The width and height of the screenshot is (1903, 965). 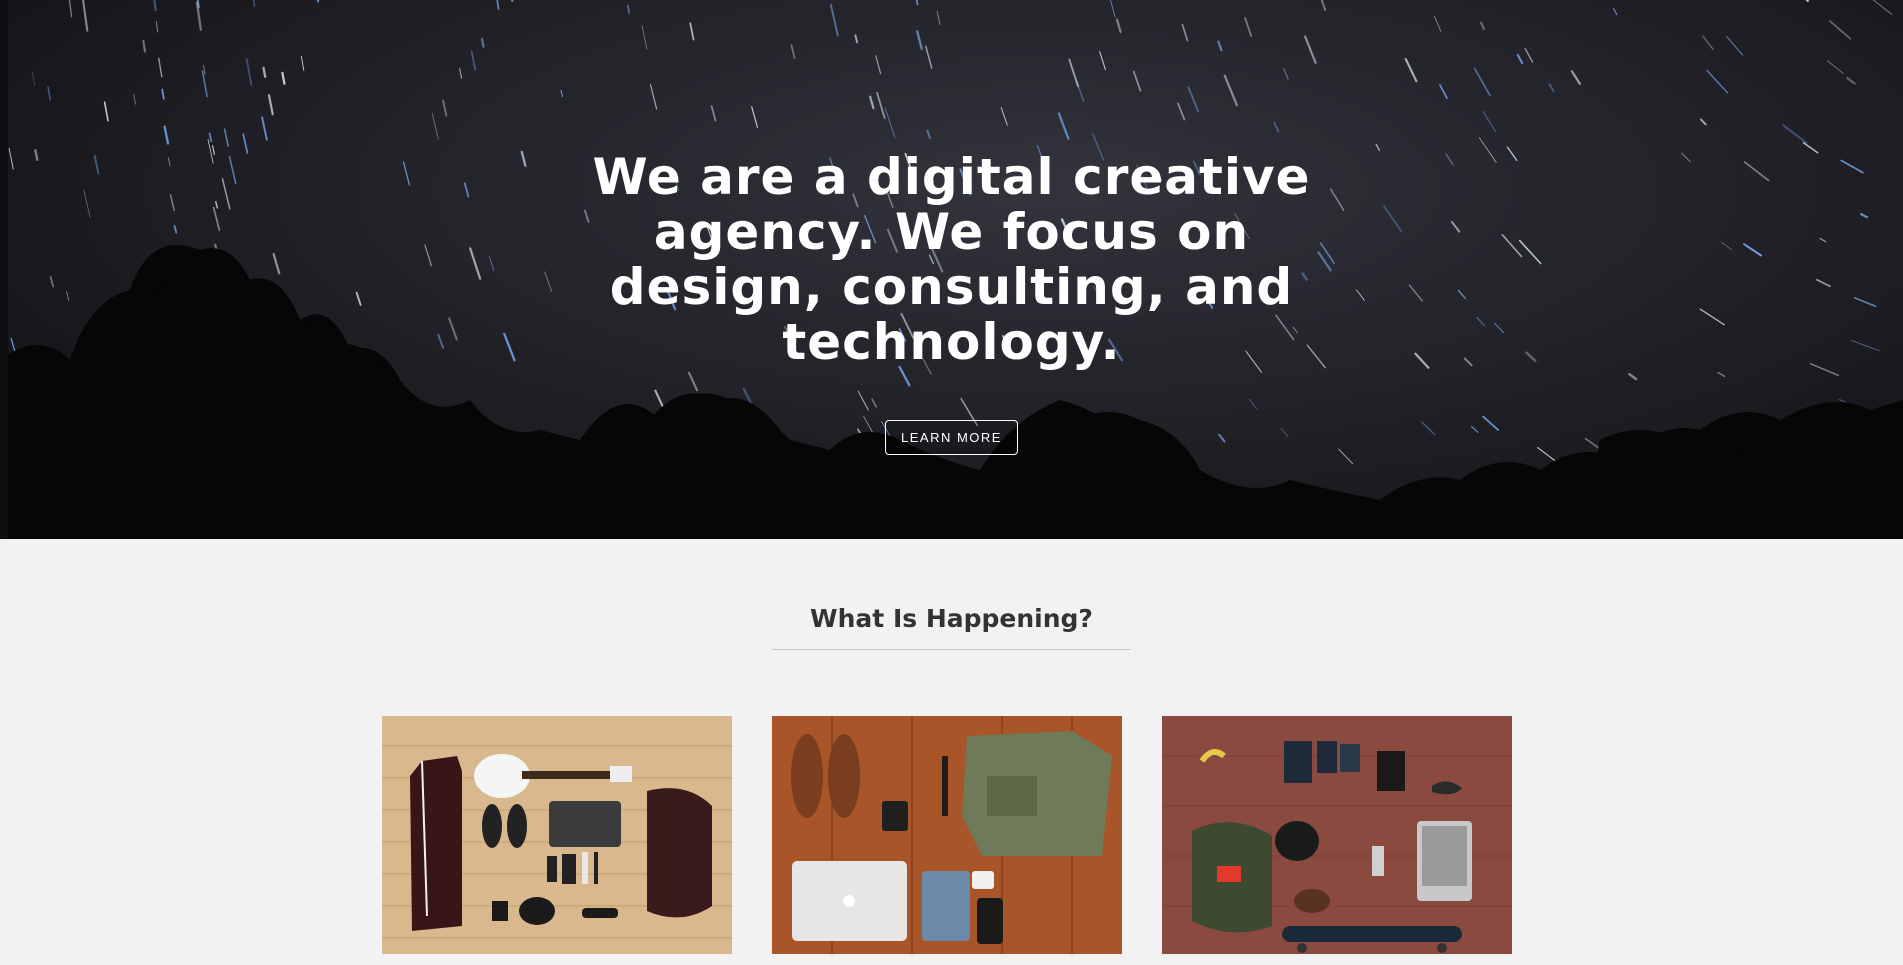 I want to click on shoes-bag-laptop-flatlay-photo, so click(x=947, y=835).